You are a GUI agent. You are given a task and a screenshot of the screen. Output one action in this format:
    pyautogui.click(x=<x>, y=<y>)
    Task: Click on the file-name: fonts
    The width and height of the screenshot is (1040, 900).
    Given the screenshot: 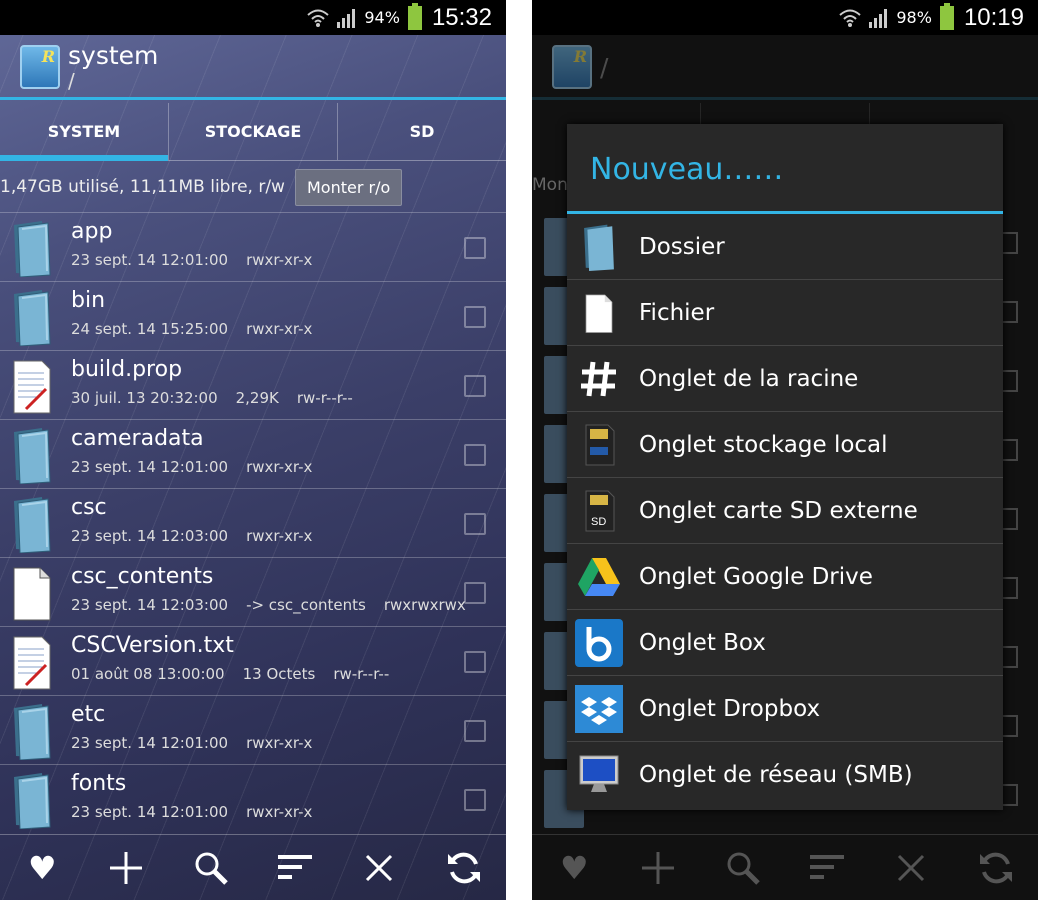 What is the action you would take?
    pyautogui.click(x=99, y=783)
    